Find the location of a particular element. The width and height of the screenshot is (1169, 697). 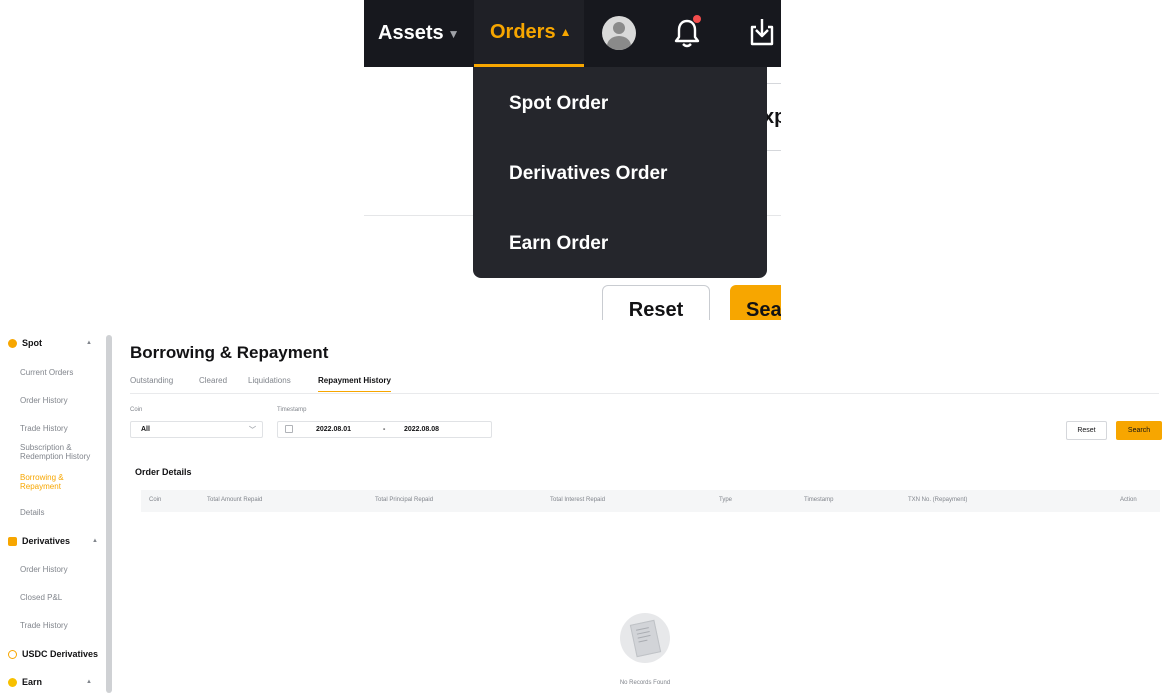

coin-select-value: All is located at coordinates (145, 429).